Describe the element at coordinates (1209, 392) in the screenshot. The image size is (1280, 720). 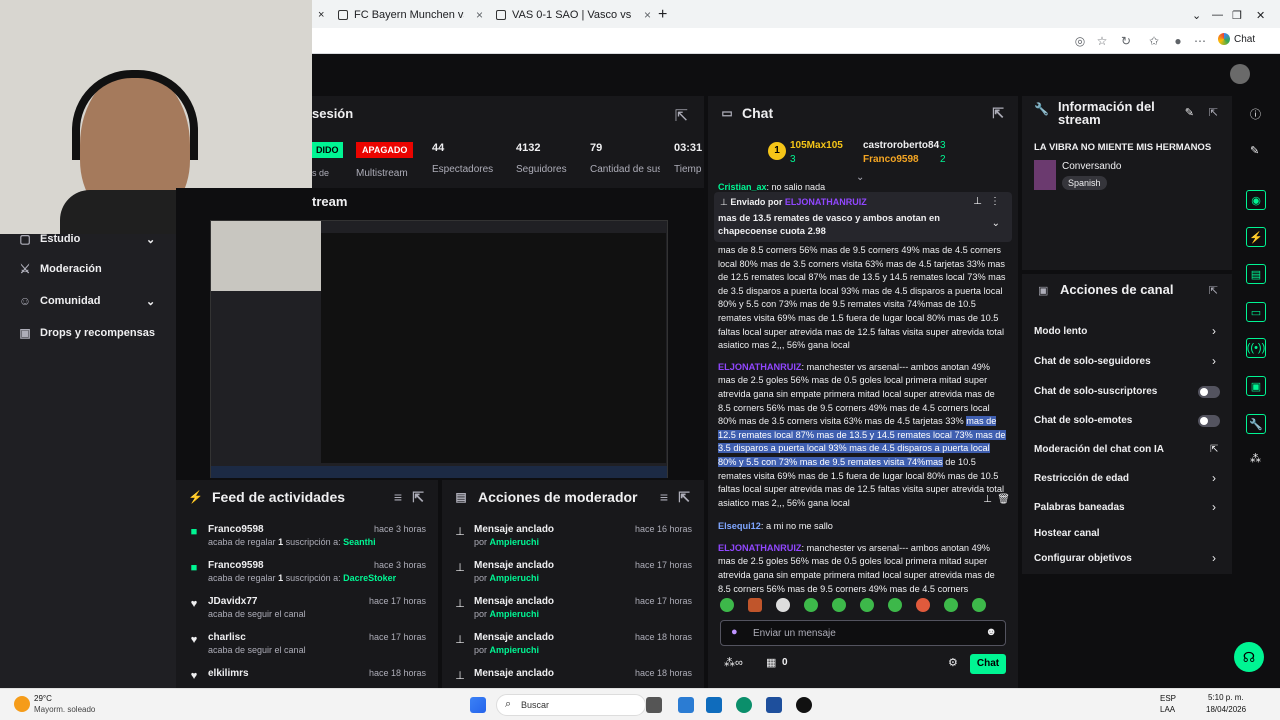
I see `subs-only-toggle` at that location.